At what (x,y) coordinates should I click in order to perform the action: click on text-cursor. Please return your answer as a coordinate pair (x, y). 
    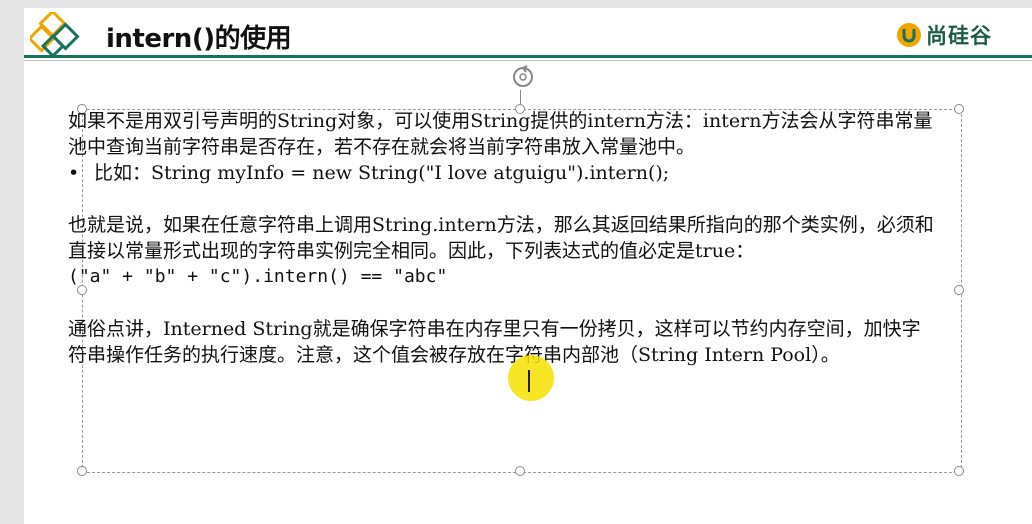
    Looking at the image, I should click on (529, 381).